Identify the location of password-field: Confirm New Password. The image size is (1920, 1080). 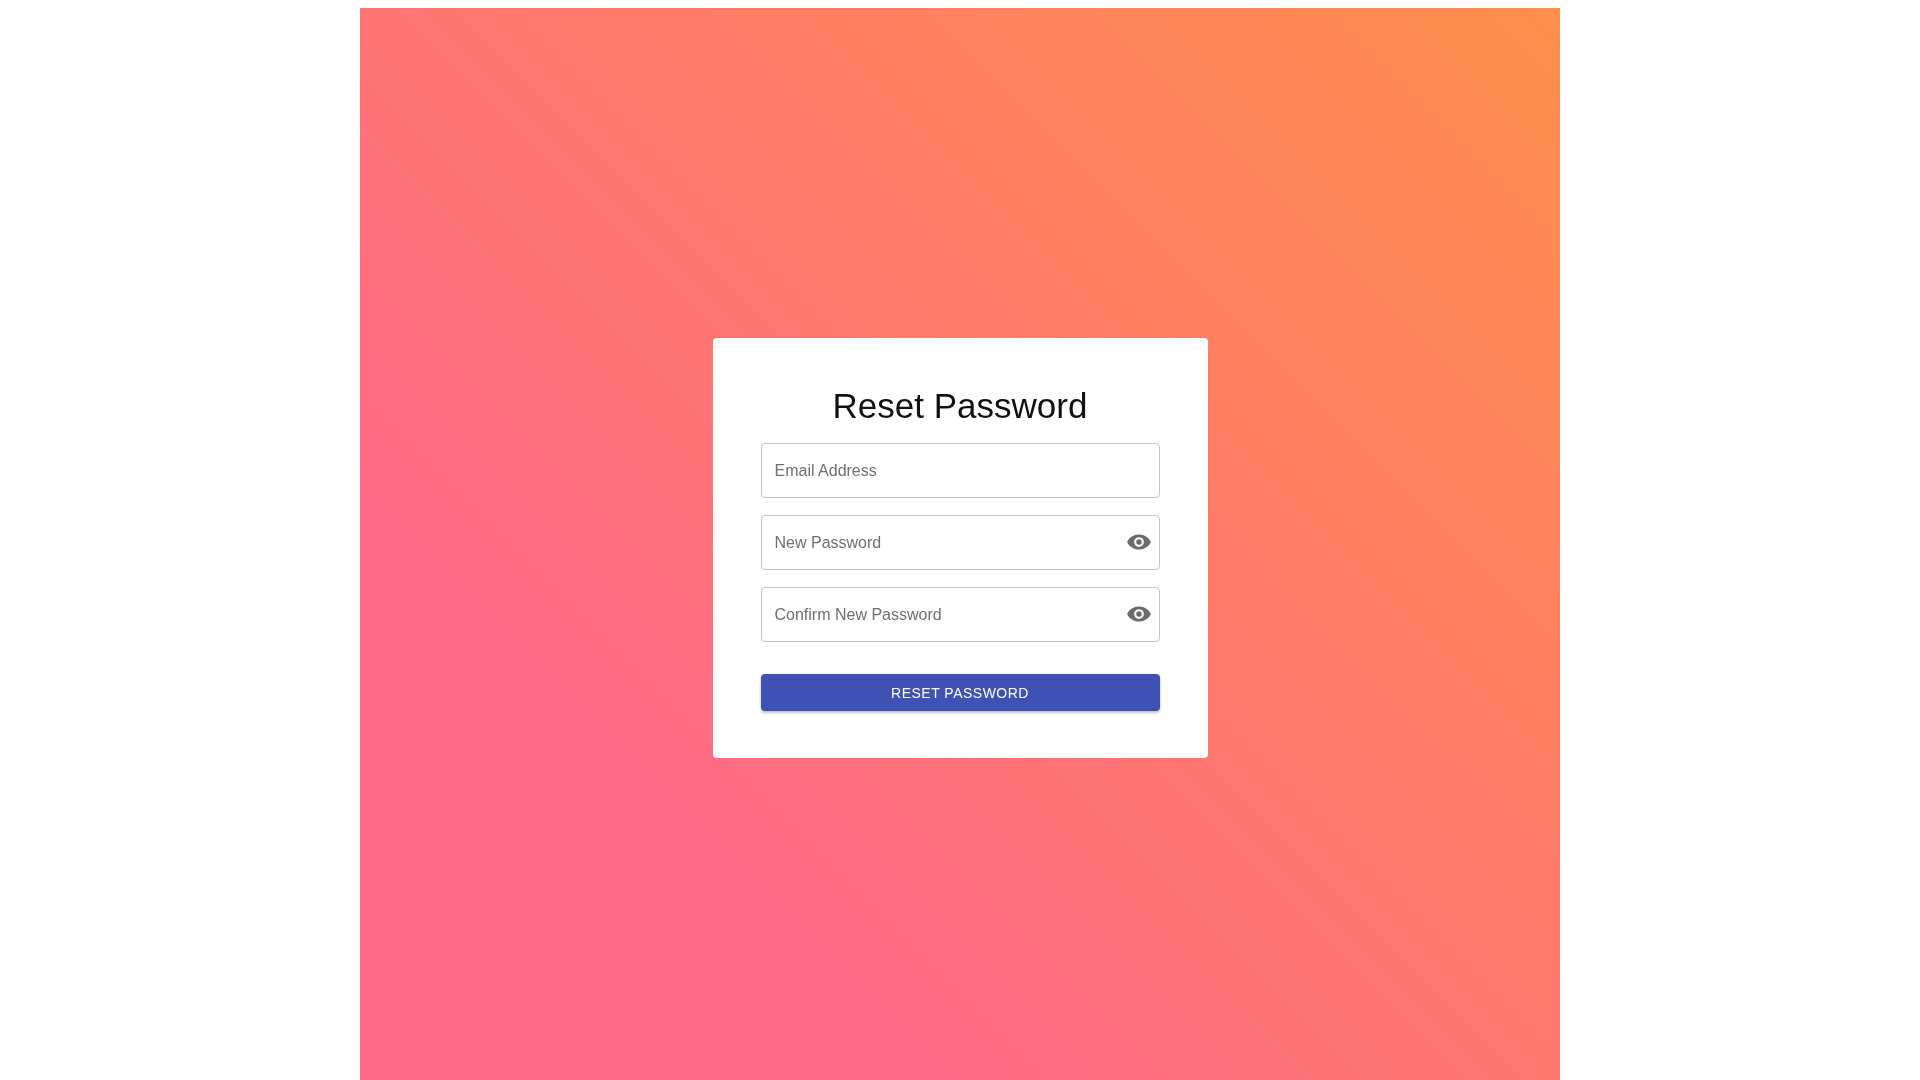
(960, 614).